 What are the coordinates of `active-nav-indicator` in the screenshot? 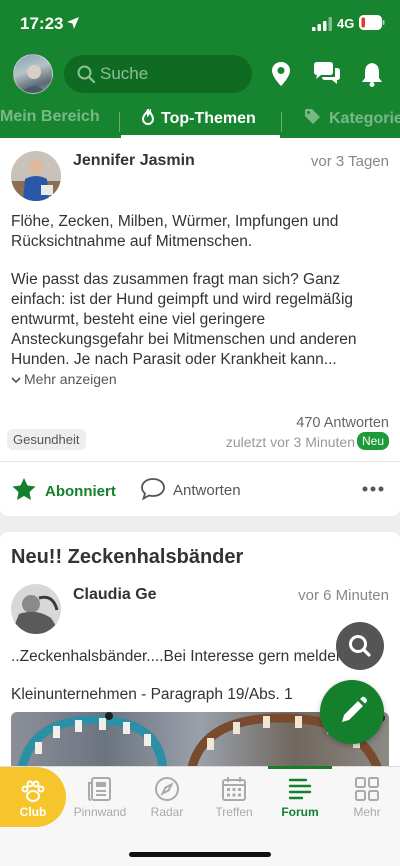 It's located at (300, 767).